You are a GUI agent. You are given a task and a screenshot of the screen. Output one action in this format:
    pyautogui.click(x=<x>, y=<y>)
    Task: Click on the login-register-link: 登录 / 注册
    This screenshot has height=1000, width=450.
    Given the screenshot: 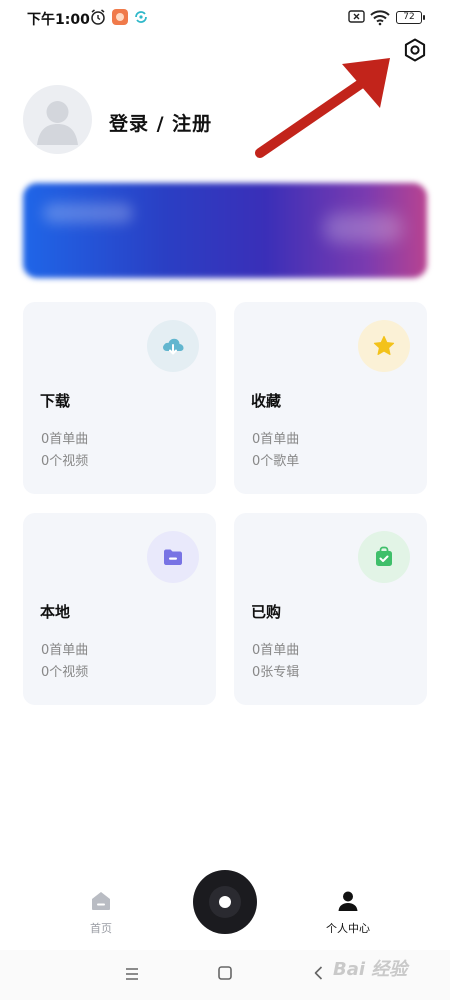 What is the action you would take?
    pyautogui.click(x=160, y=122)
    